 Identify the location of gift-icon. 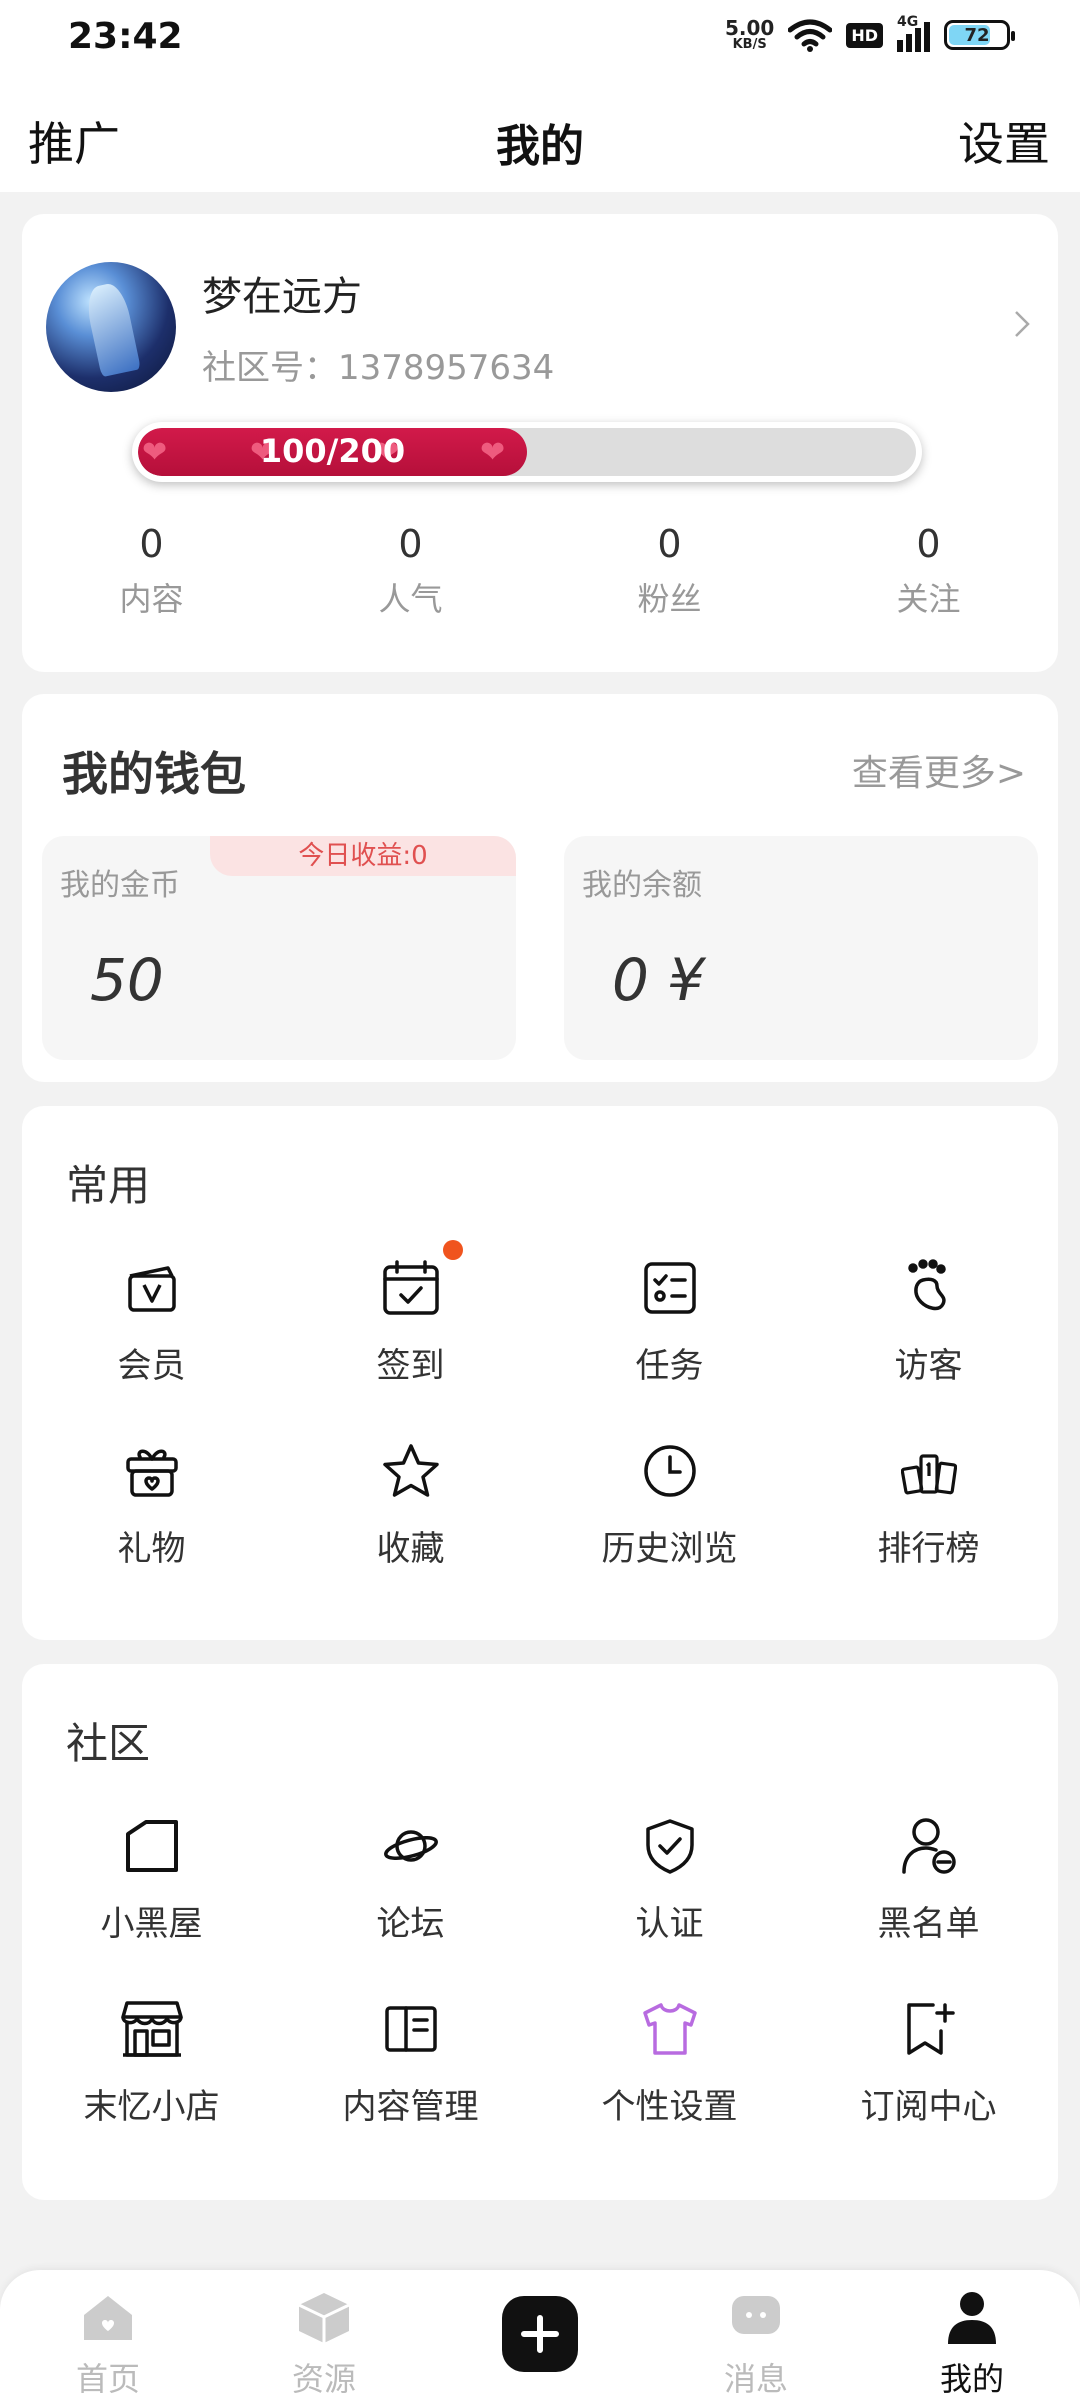
(151, 1473).